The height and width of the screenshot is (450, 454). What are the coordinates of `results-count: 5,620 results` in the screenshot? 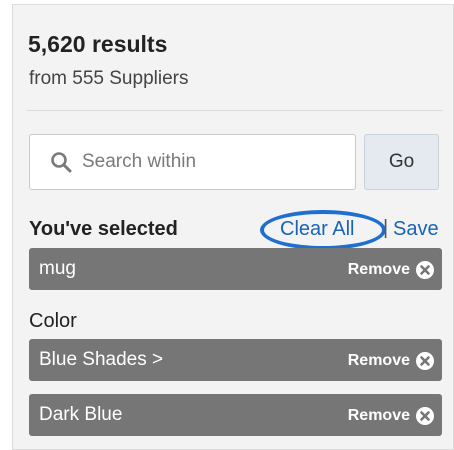 It's located at (98, 44).